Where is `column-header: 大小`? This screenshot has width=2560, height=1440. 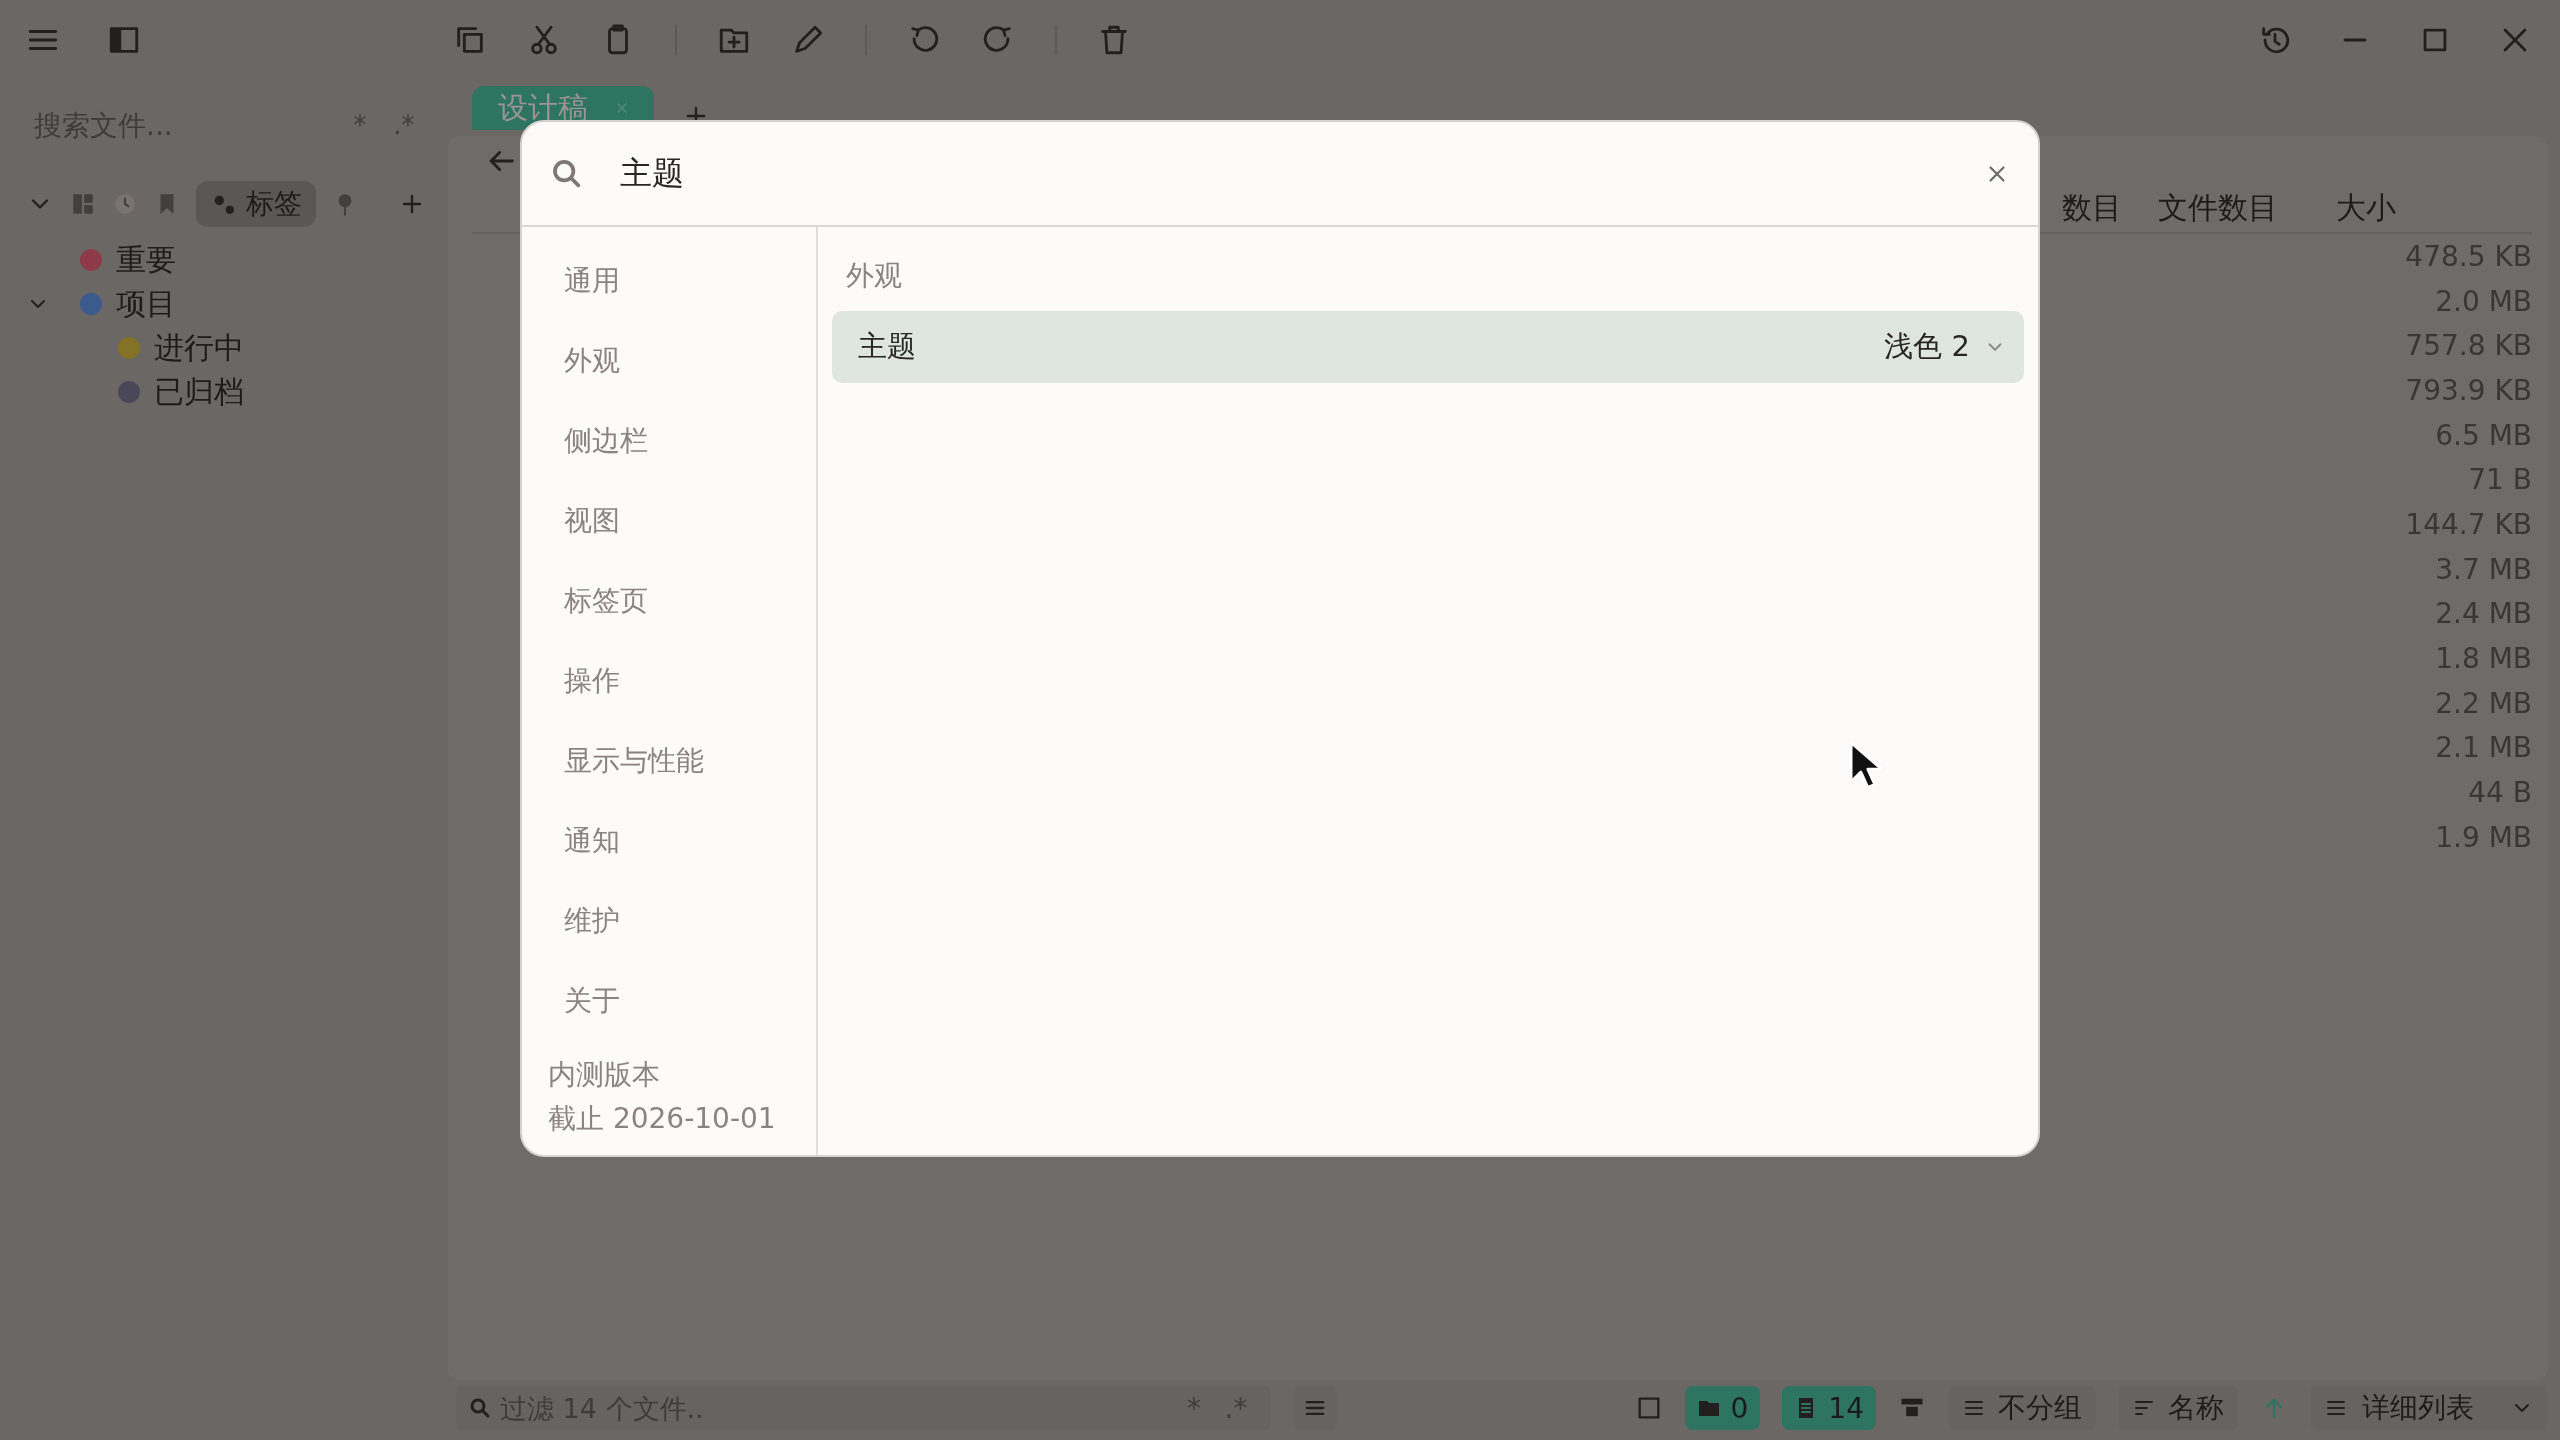 column-header: 大小 is located at coordinates (2366, 208).